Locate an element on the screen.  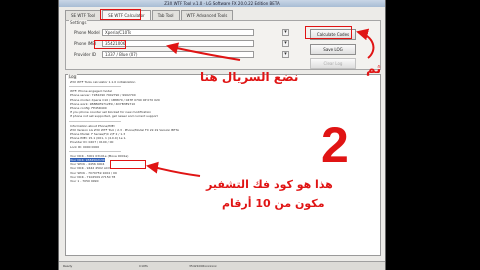
then-annotation: ثم is located at coordinates (374, 69).